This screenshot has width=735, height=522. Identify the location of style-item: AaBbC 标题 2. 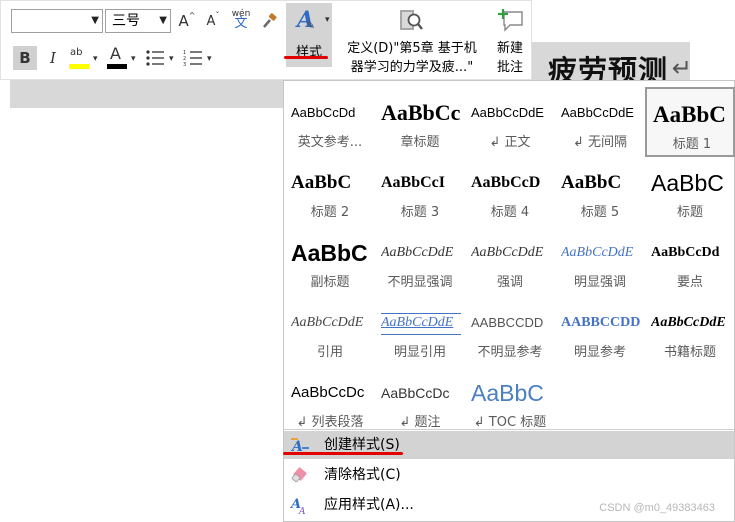
(330, 192).